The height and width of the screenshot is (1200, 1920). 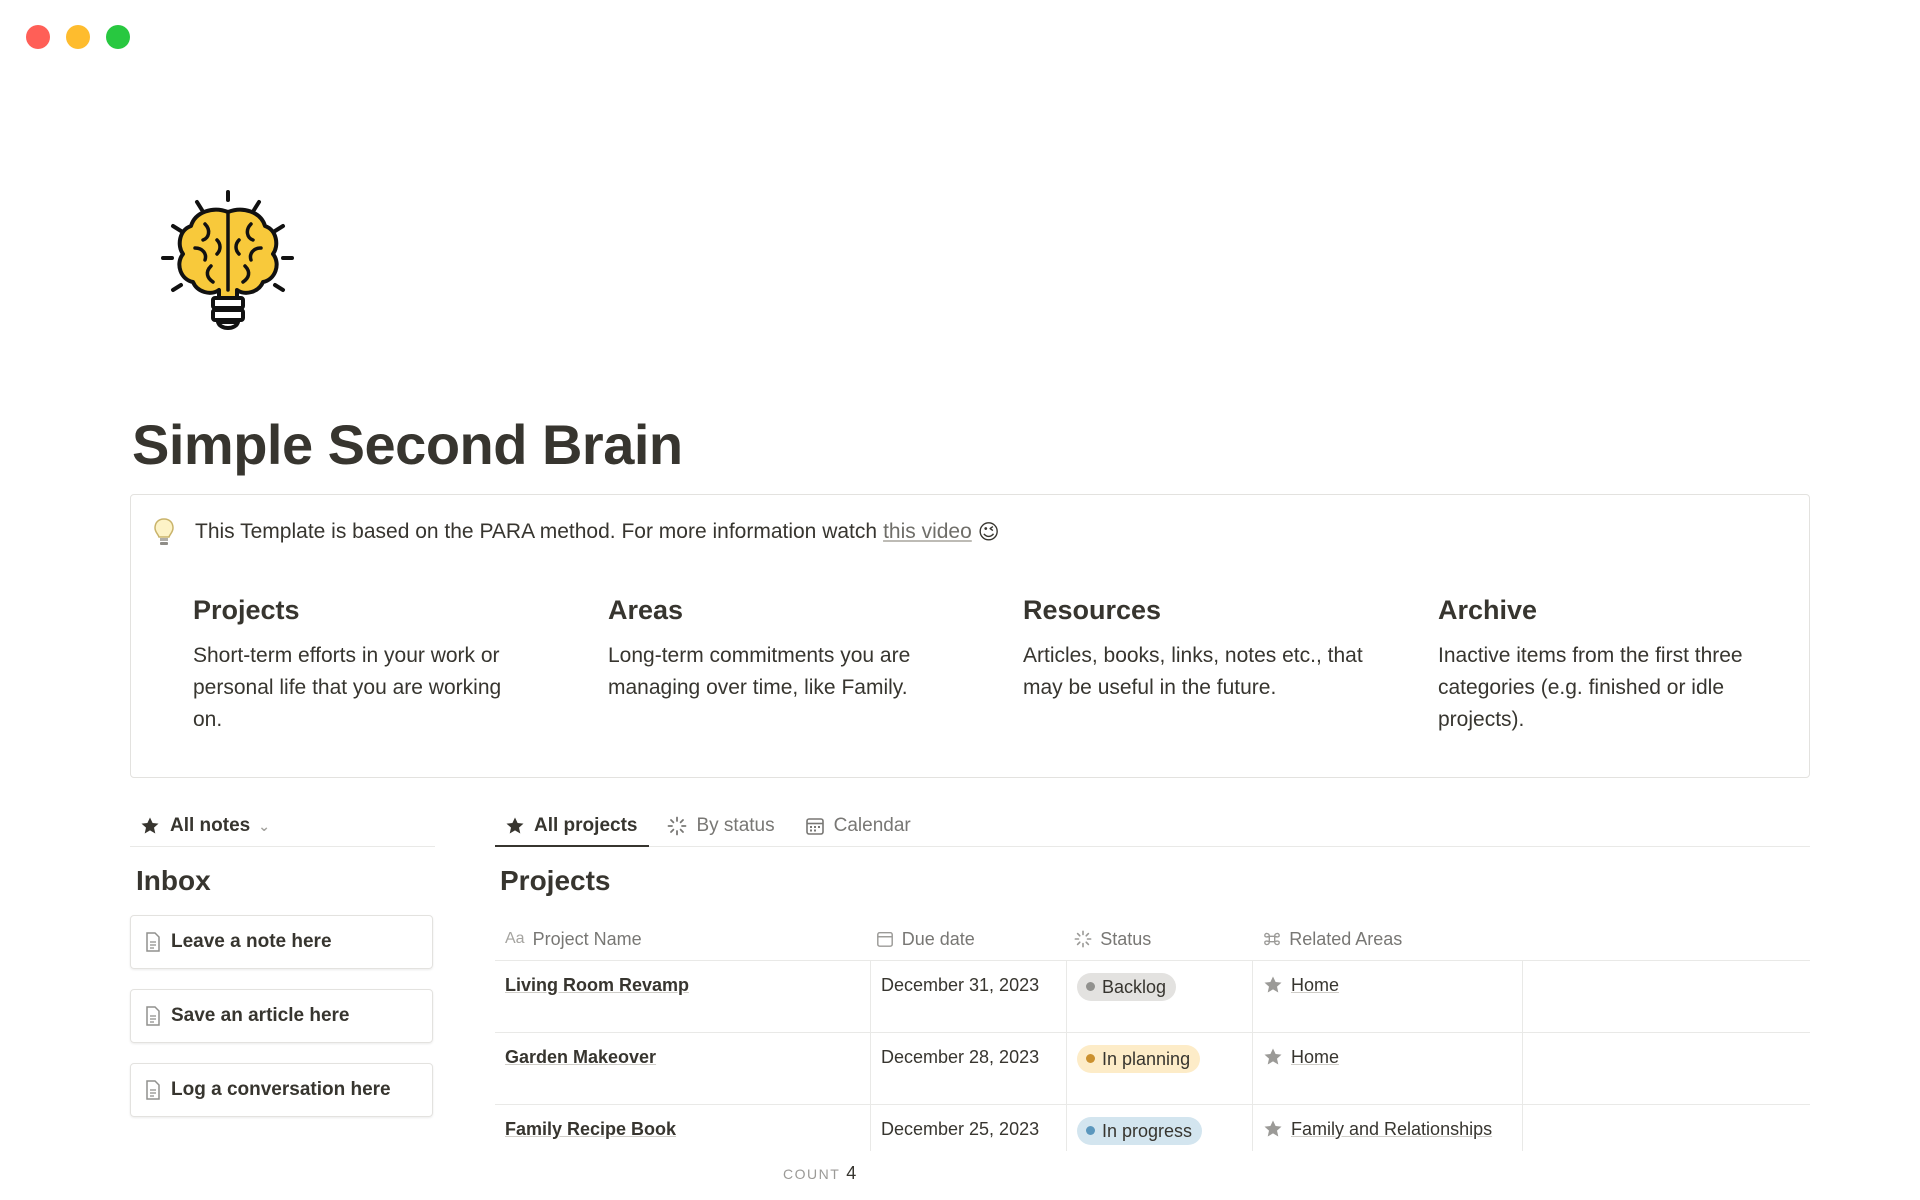 What do you see at coordinates (968, 996) in the screenshot?
I see `due-date-cell: December 31, 2023` at bounding box center [968, 996].